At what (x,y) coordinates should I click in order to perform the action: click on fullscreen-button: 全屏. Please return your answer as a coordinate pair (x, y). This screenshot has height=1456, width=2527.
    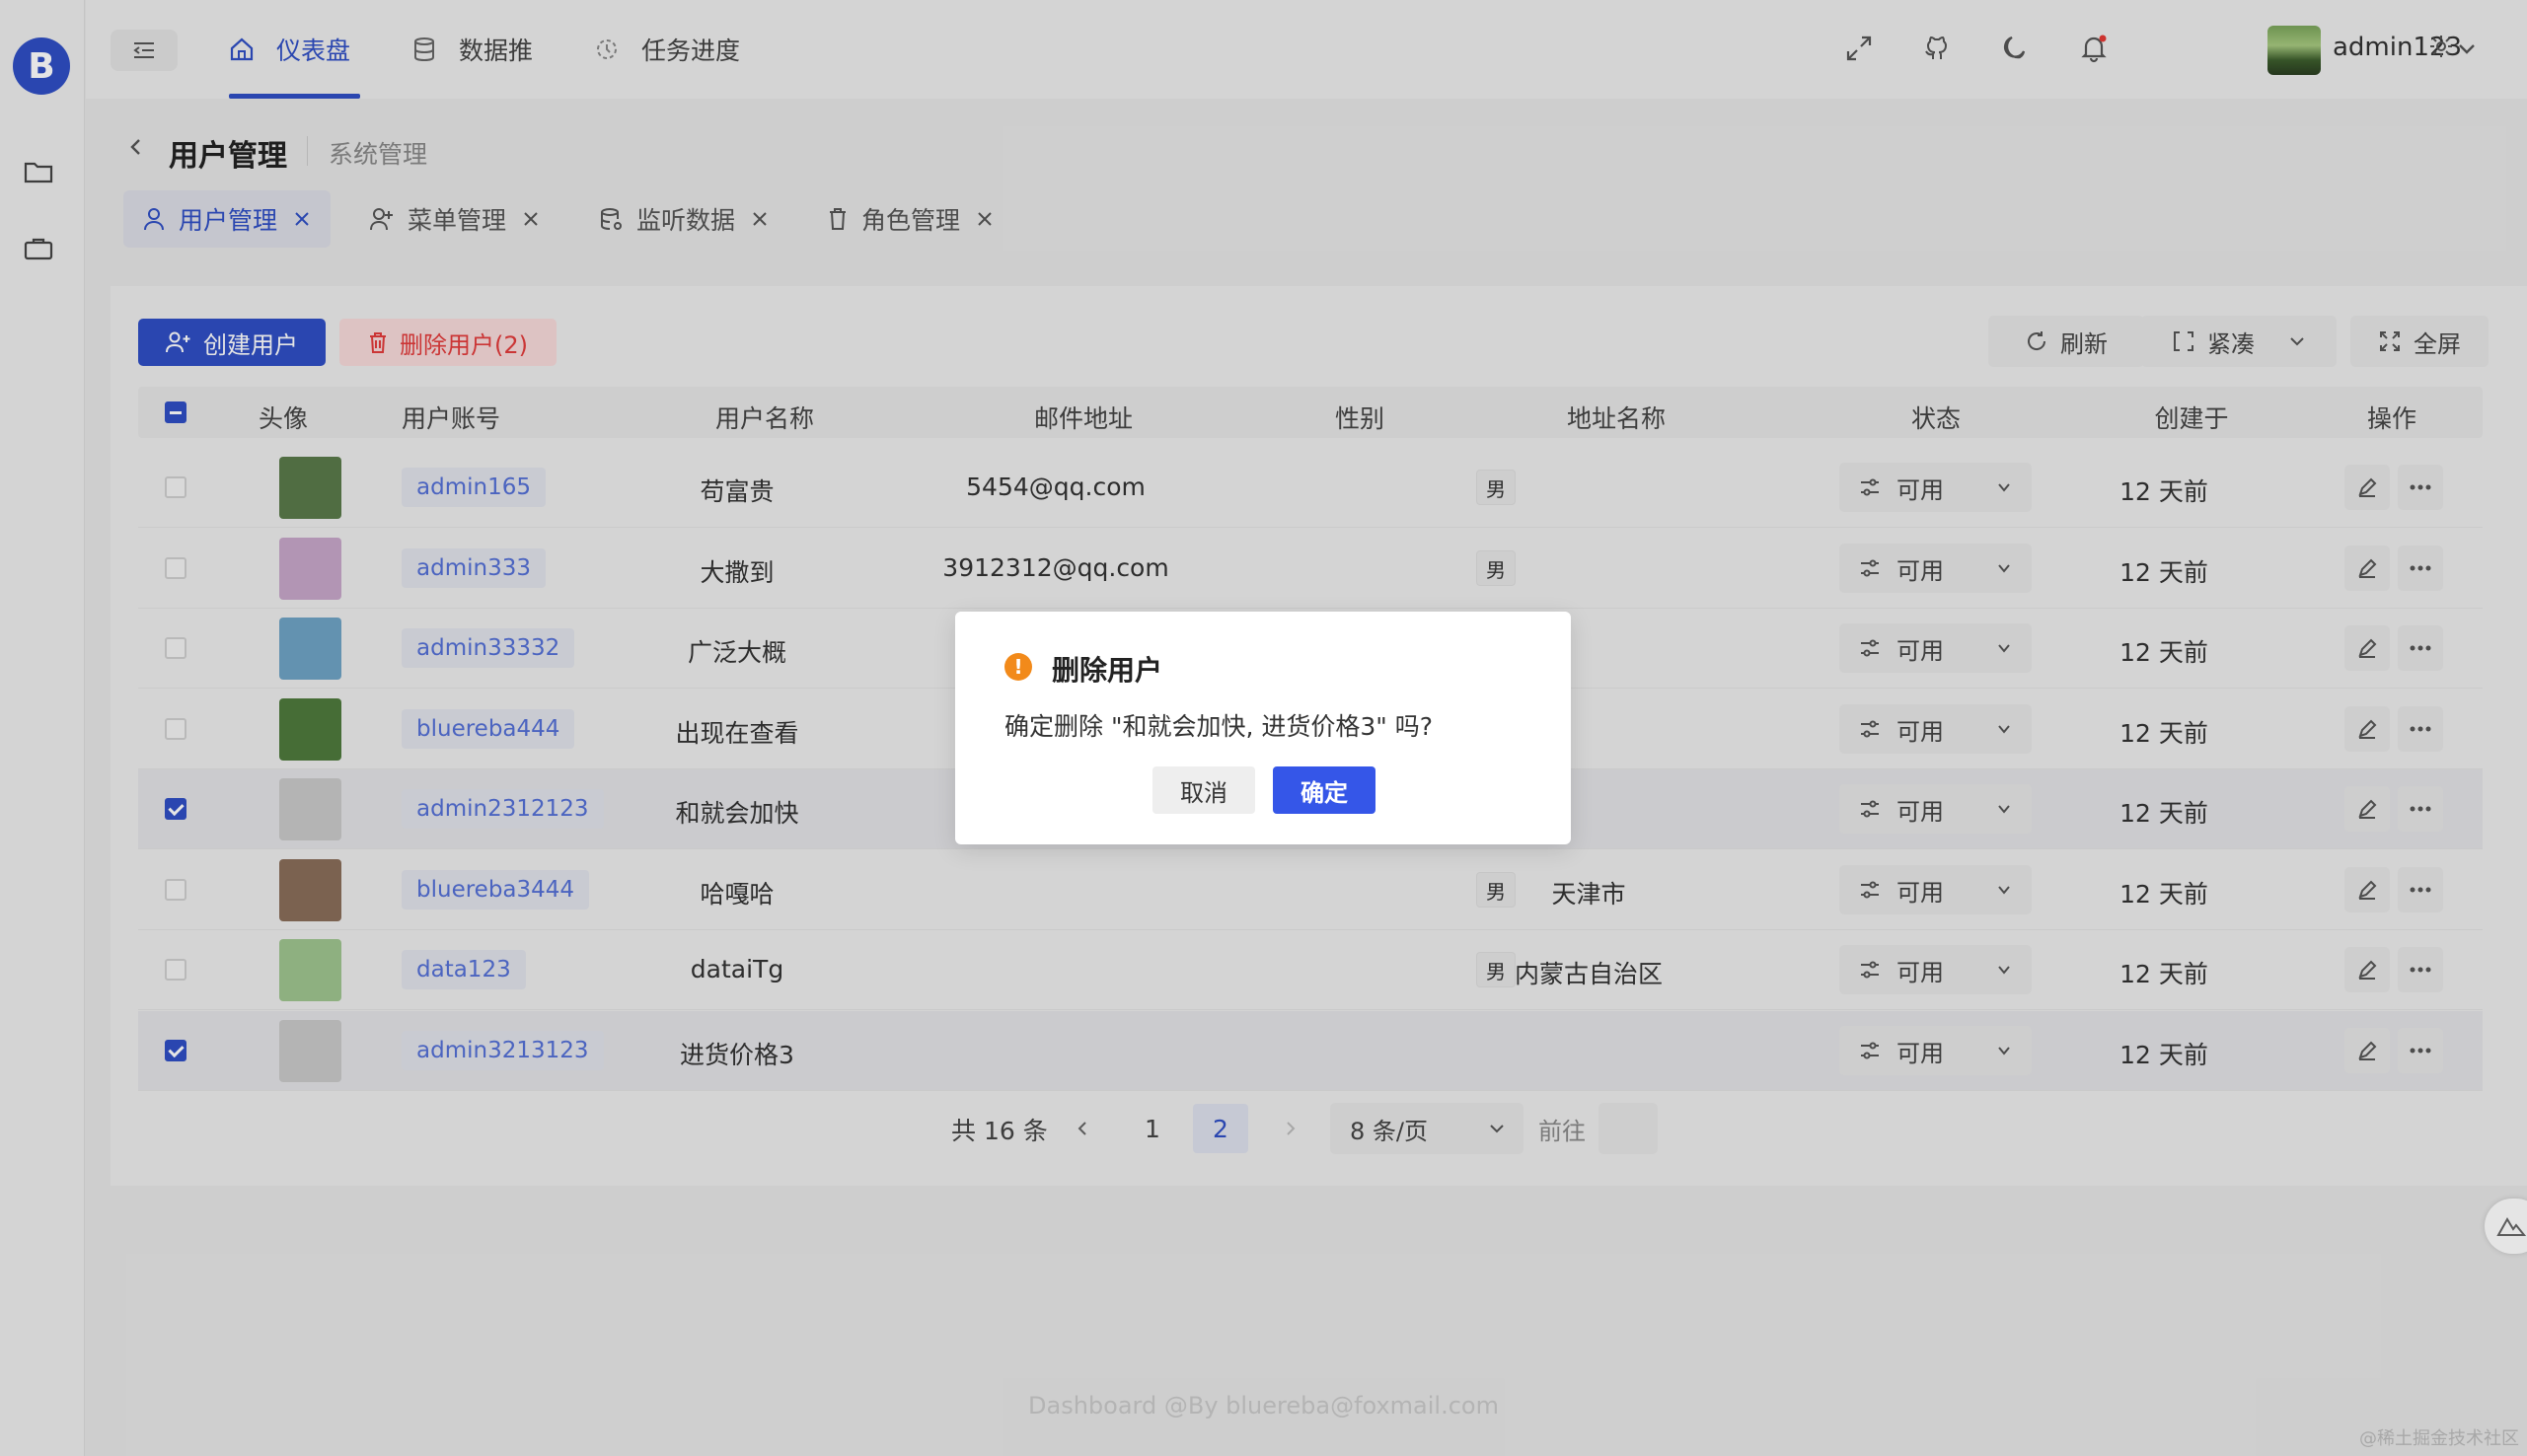
    Looking at the image, I should click on (2419, 341).